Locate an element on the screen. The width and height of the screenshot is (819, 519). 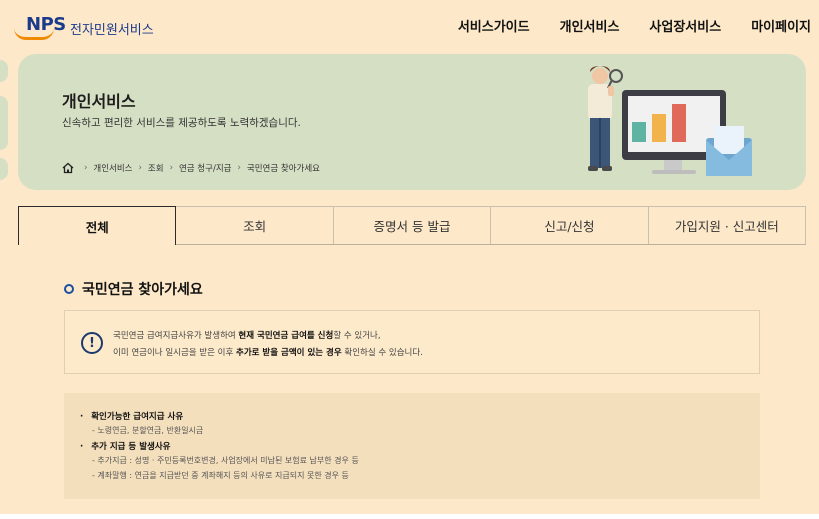
nps-logo: NPS 전자민원서비스 is located at coordinates (83, 27).